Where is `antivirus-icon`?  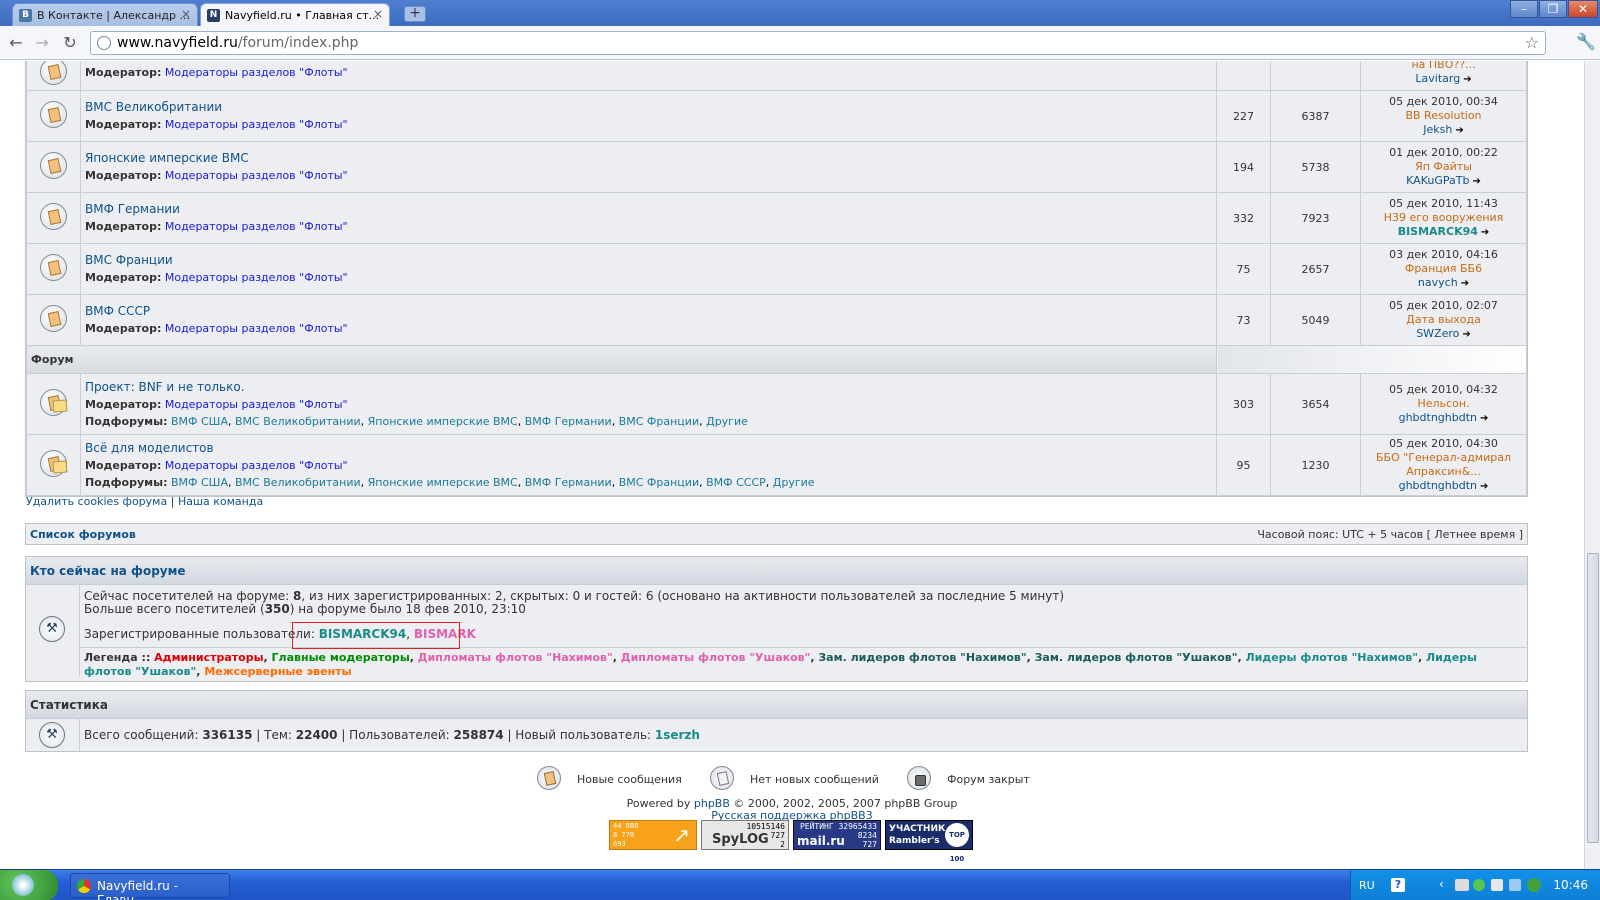
antivirus-icon is located at coordinates (1534, 885).